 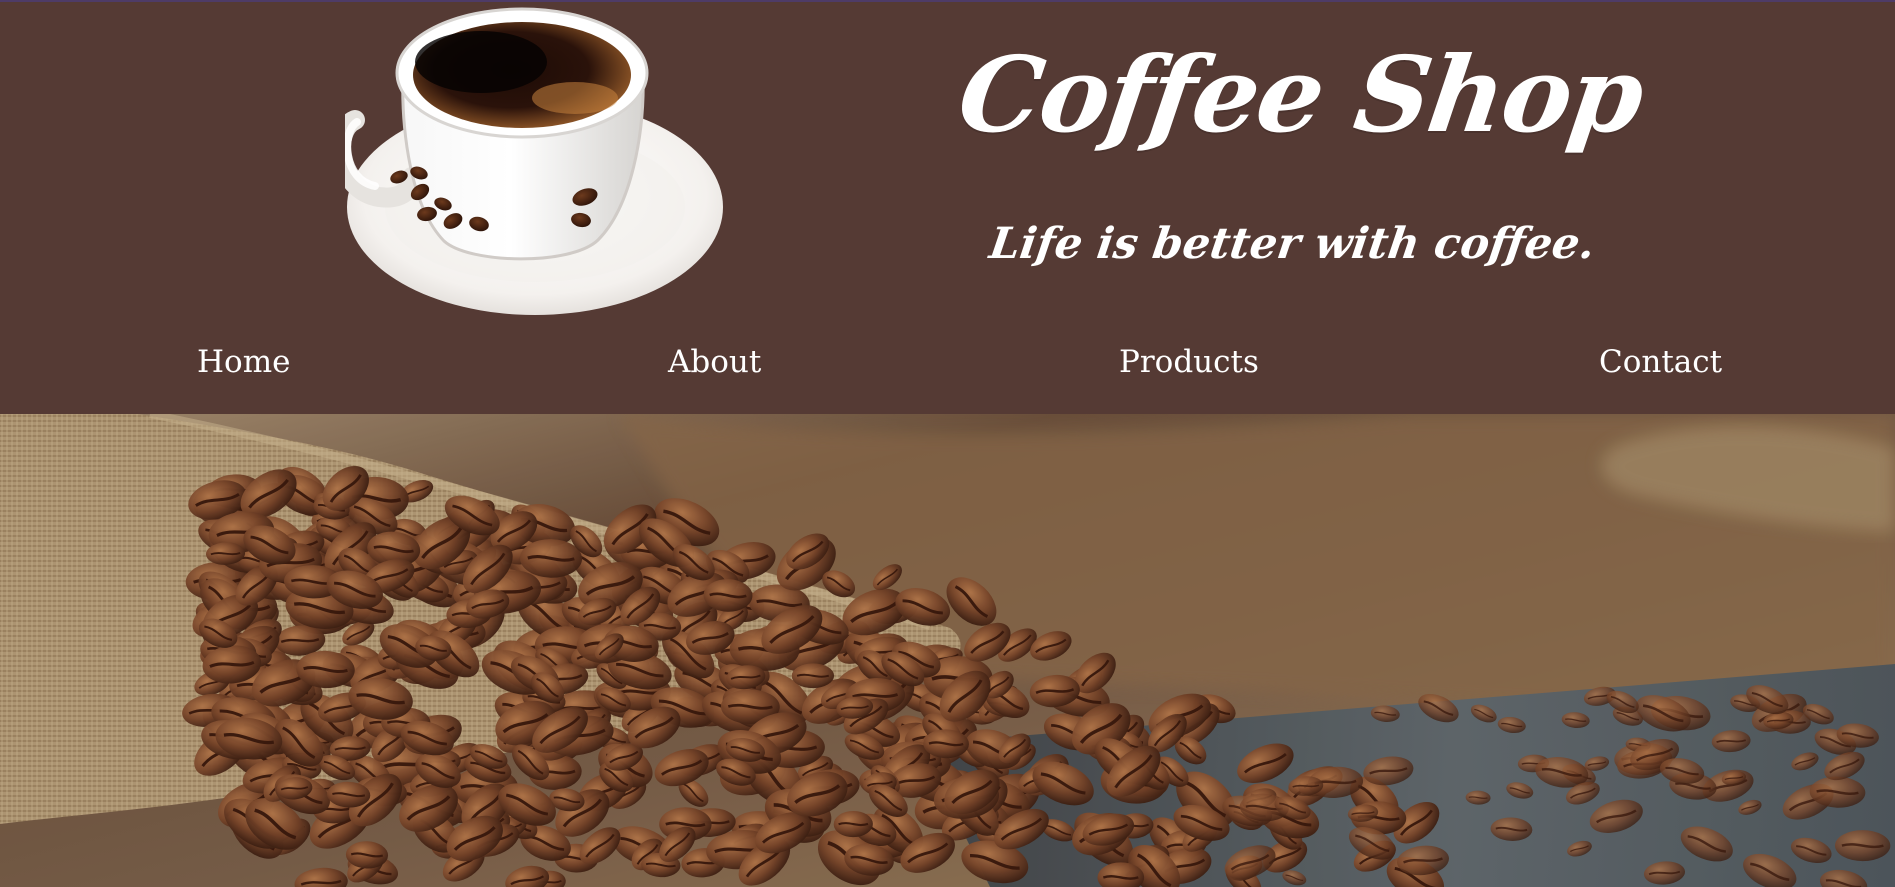 I want to click on coffee-cup-logo, so click(x=533, y=162).